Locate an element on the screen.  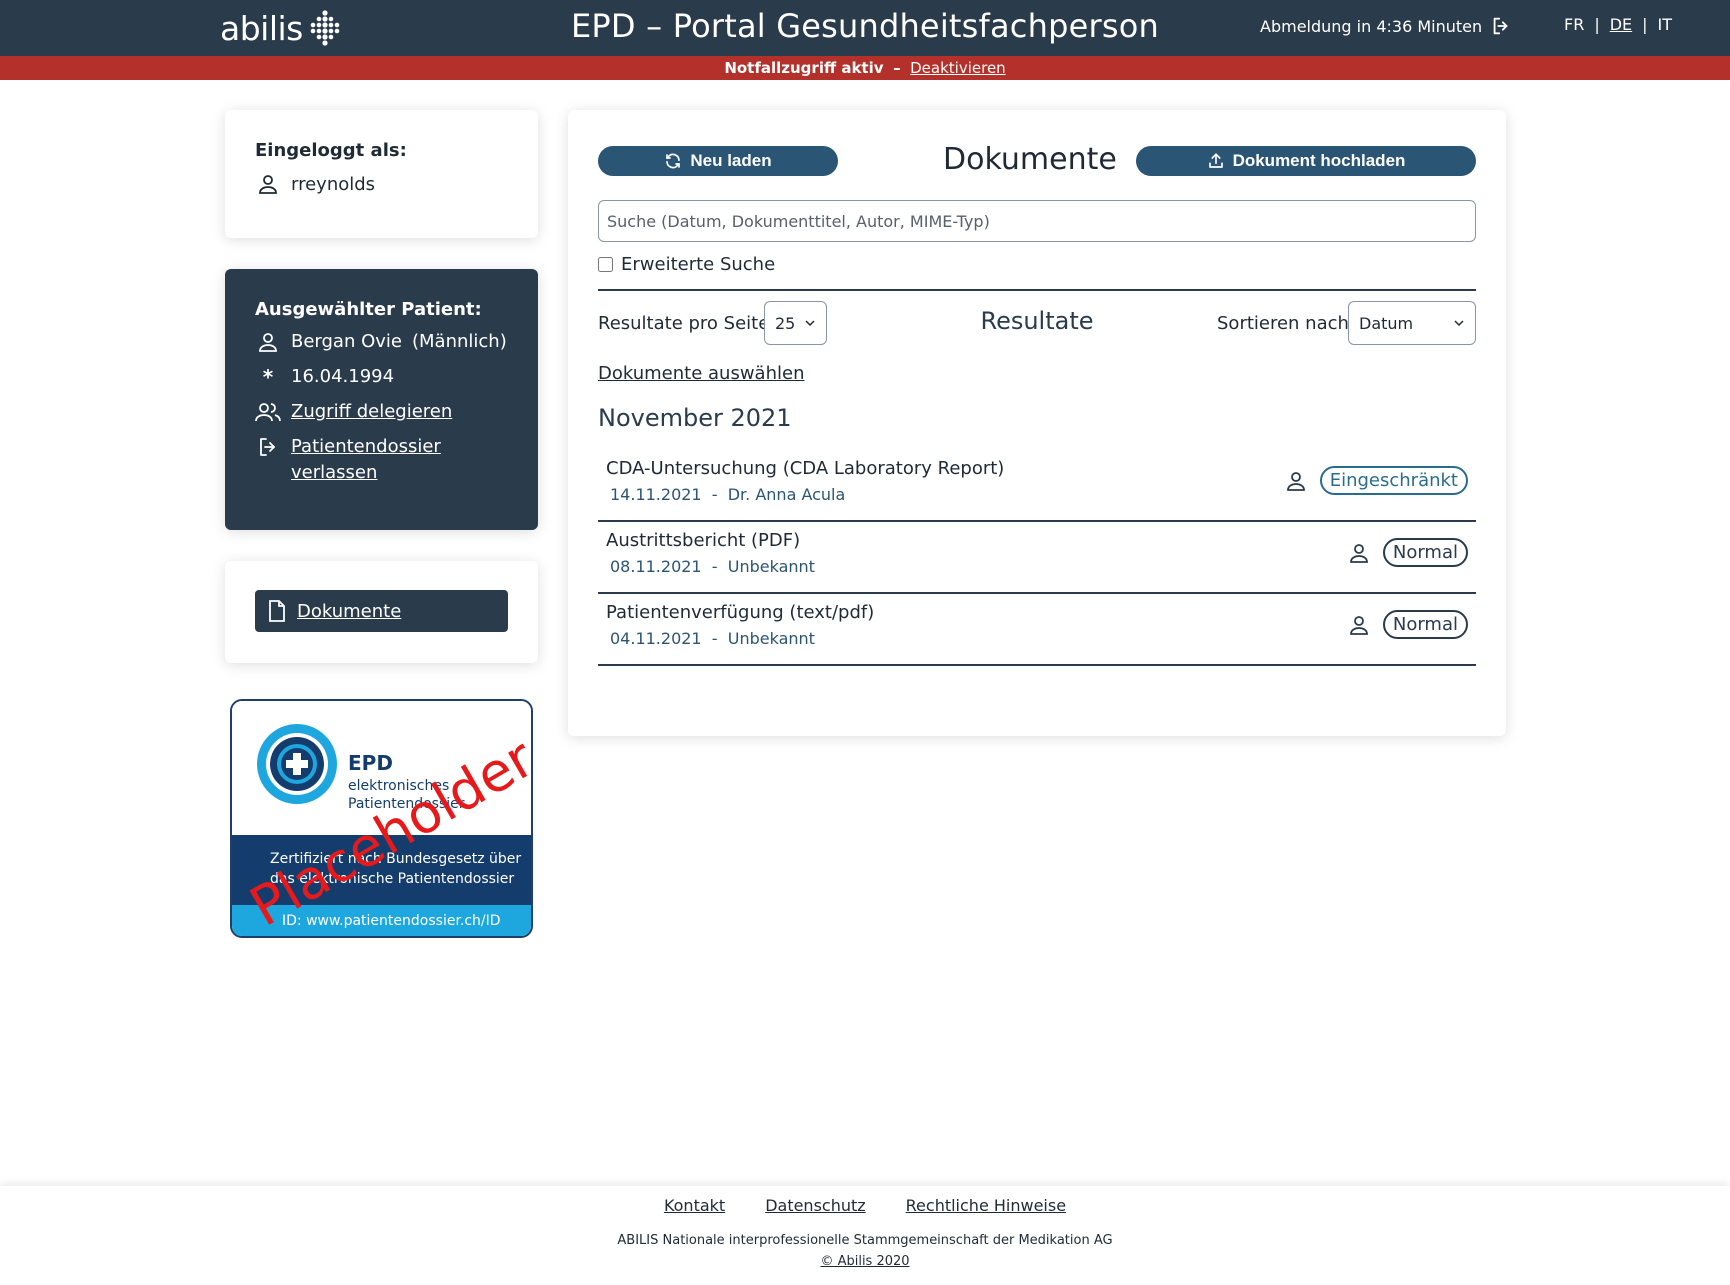
leave-dossier-line1: Patientendossier is located at coordinates (366, 446).